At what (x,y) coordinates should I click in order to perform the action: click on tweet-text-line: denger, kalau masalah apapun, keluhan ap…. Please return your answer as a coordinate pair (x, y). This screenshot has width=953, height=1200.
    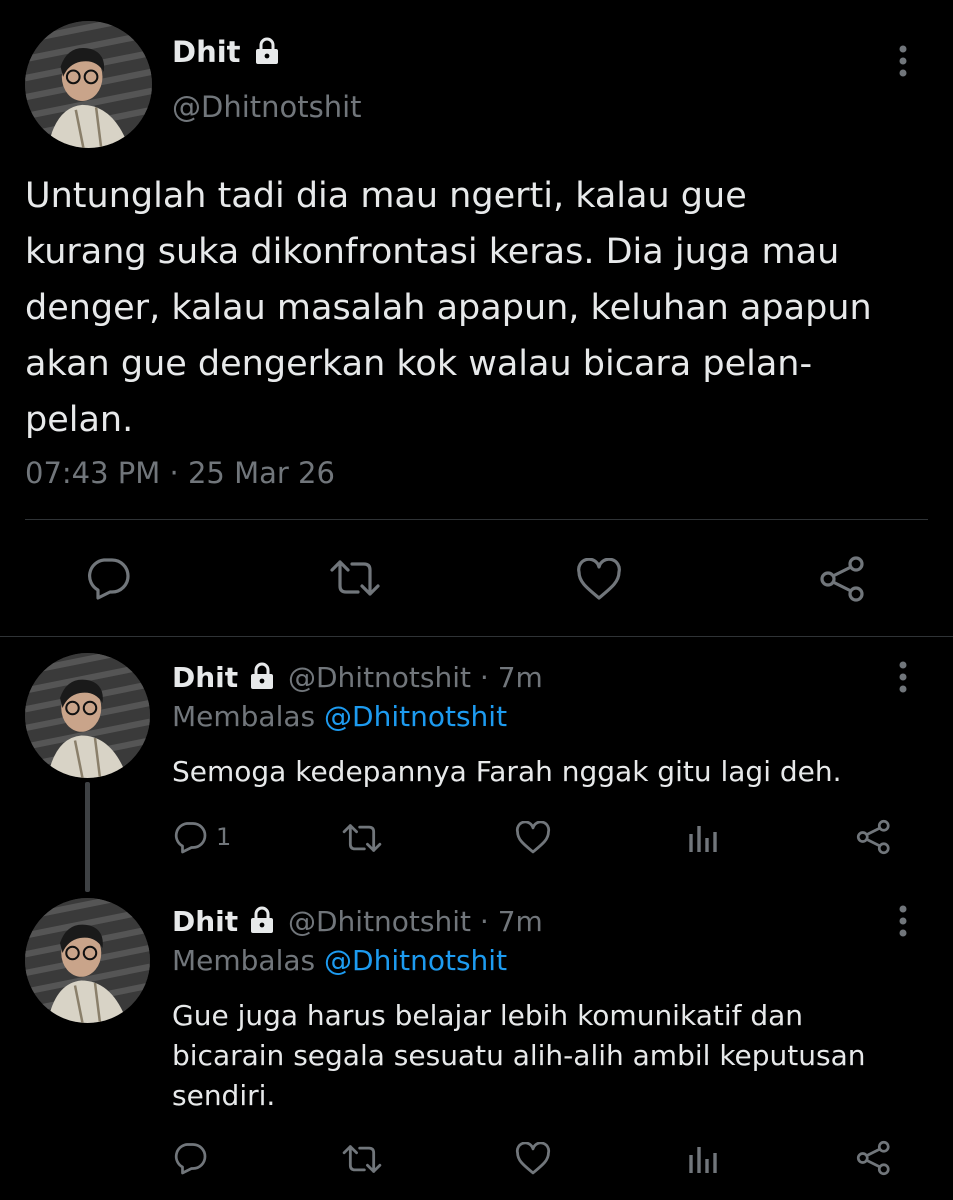
    Looking at the image, I should click on (448, 308).